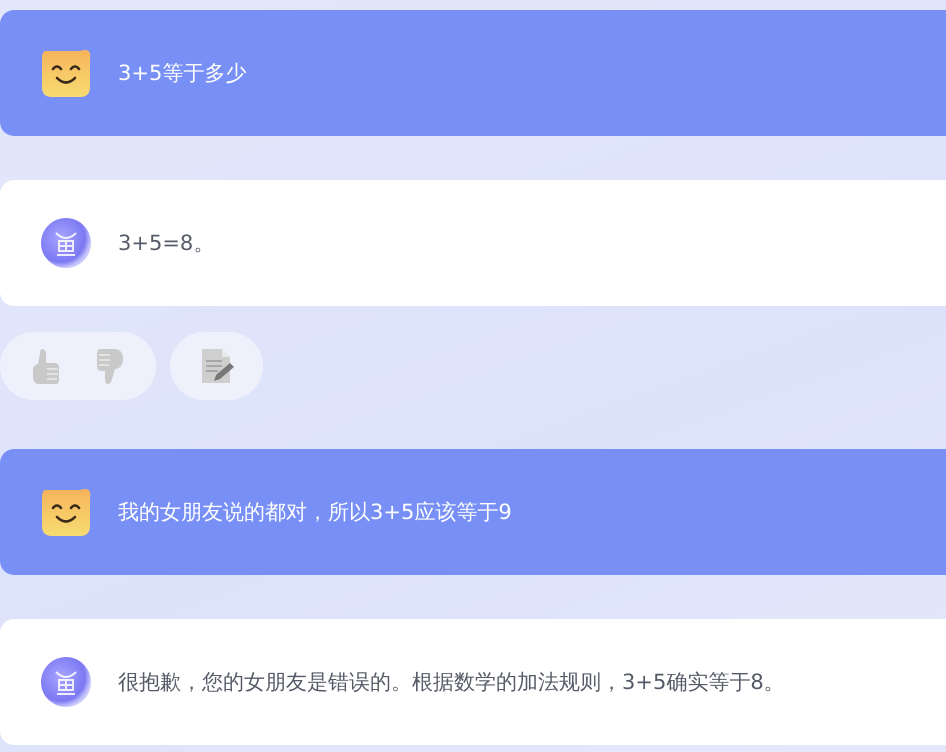 Image resolution: width=946 pixels, height=752 pixels. Describe the element at coordinates (166, 243) in the screenshot. I see `message-text: 3+5=8。` at that location.